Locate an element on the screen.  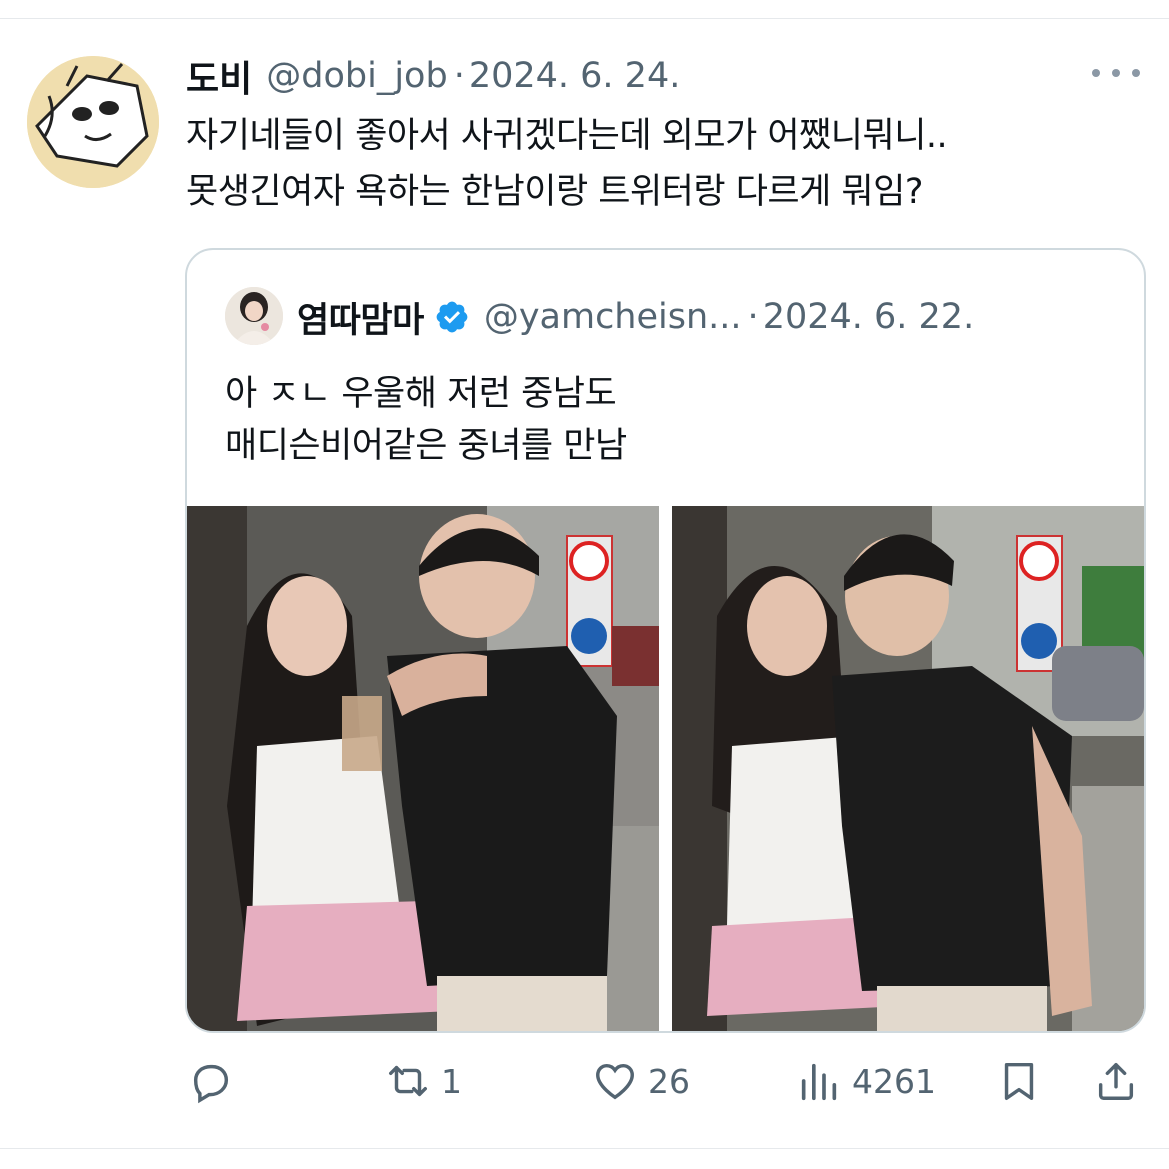
quote-header: 염따맘마 @yamcheisn... · 2024. 6. 22. is located at coordinates (635, 317).